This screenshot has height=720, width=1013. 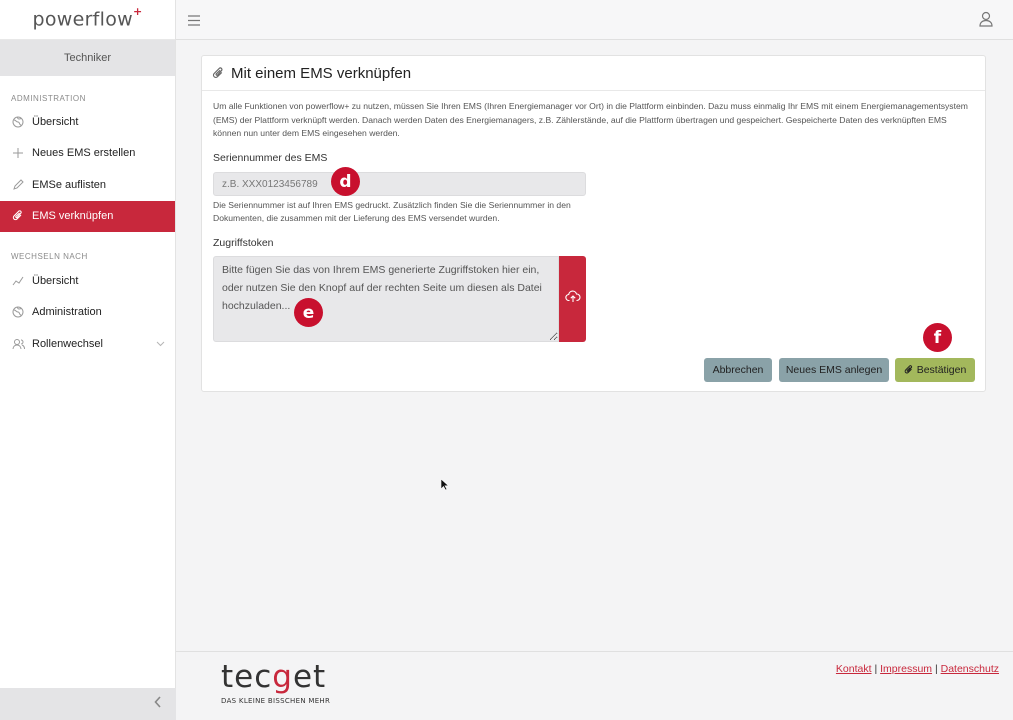 What do you see at coordinates (274, 677) in the screenshot?
I see `brand-wordmark: tecget` at bounding box center [274, 677].